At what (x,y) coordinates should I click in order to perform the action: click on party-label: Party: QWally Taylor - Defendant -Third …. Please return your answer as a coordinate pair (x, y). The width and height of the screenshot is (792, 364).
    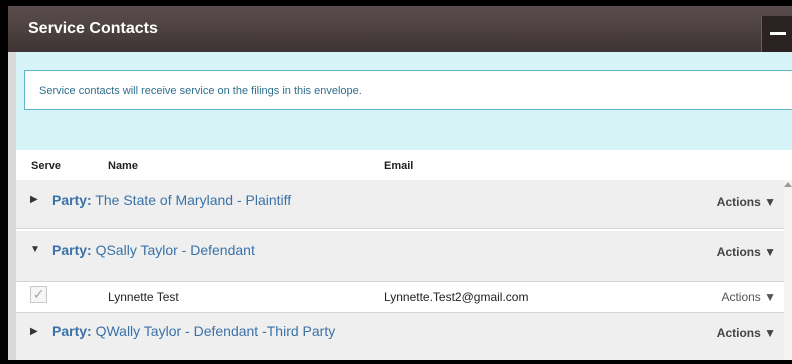
    Looking at the image, I should click on (193, 331).